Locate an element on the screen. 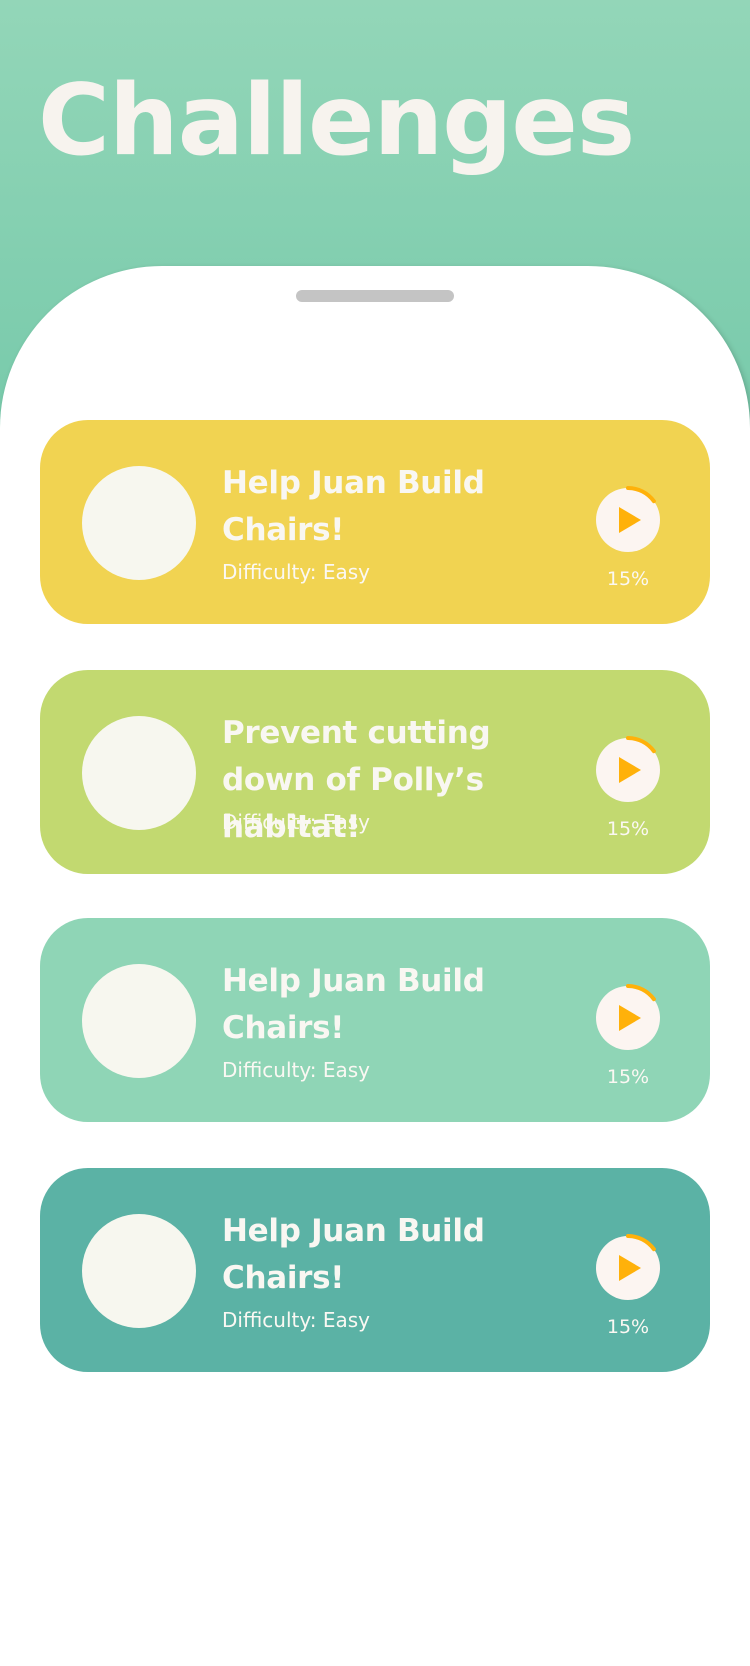 The width and height of the screenshot is (750, 1666). page-title: Challenges is located at coordinates (336, 121).